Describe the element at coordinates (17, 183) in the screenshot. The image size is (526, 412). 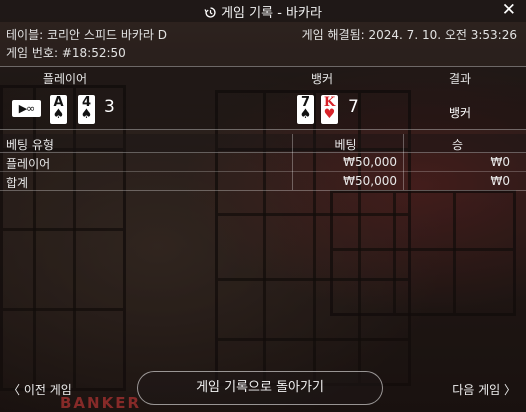
I see `bet-type: 합계` at that location.